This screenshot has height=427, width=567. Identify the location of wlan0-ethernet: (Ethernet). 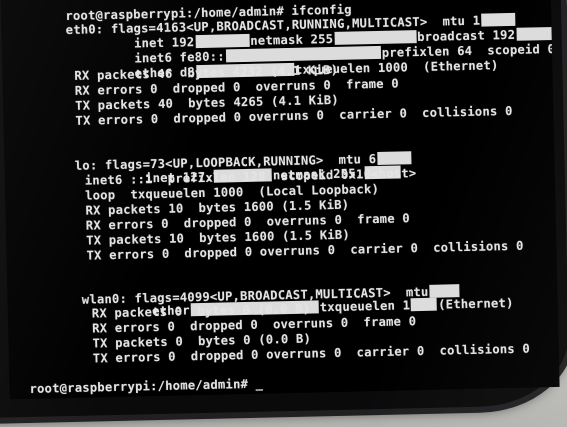
(476, 303).